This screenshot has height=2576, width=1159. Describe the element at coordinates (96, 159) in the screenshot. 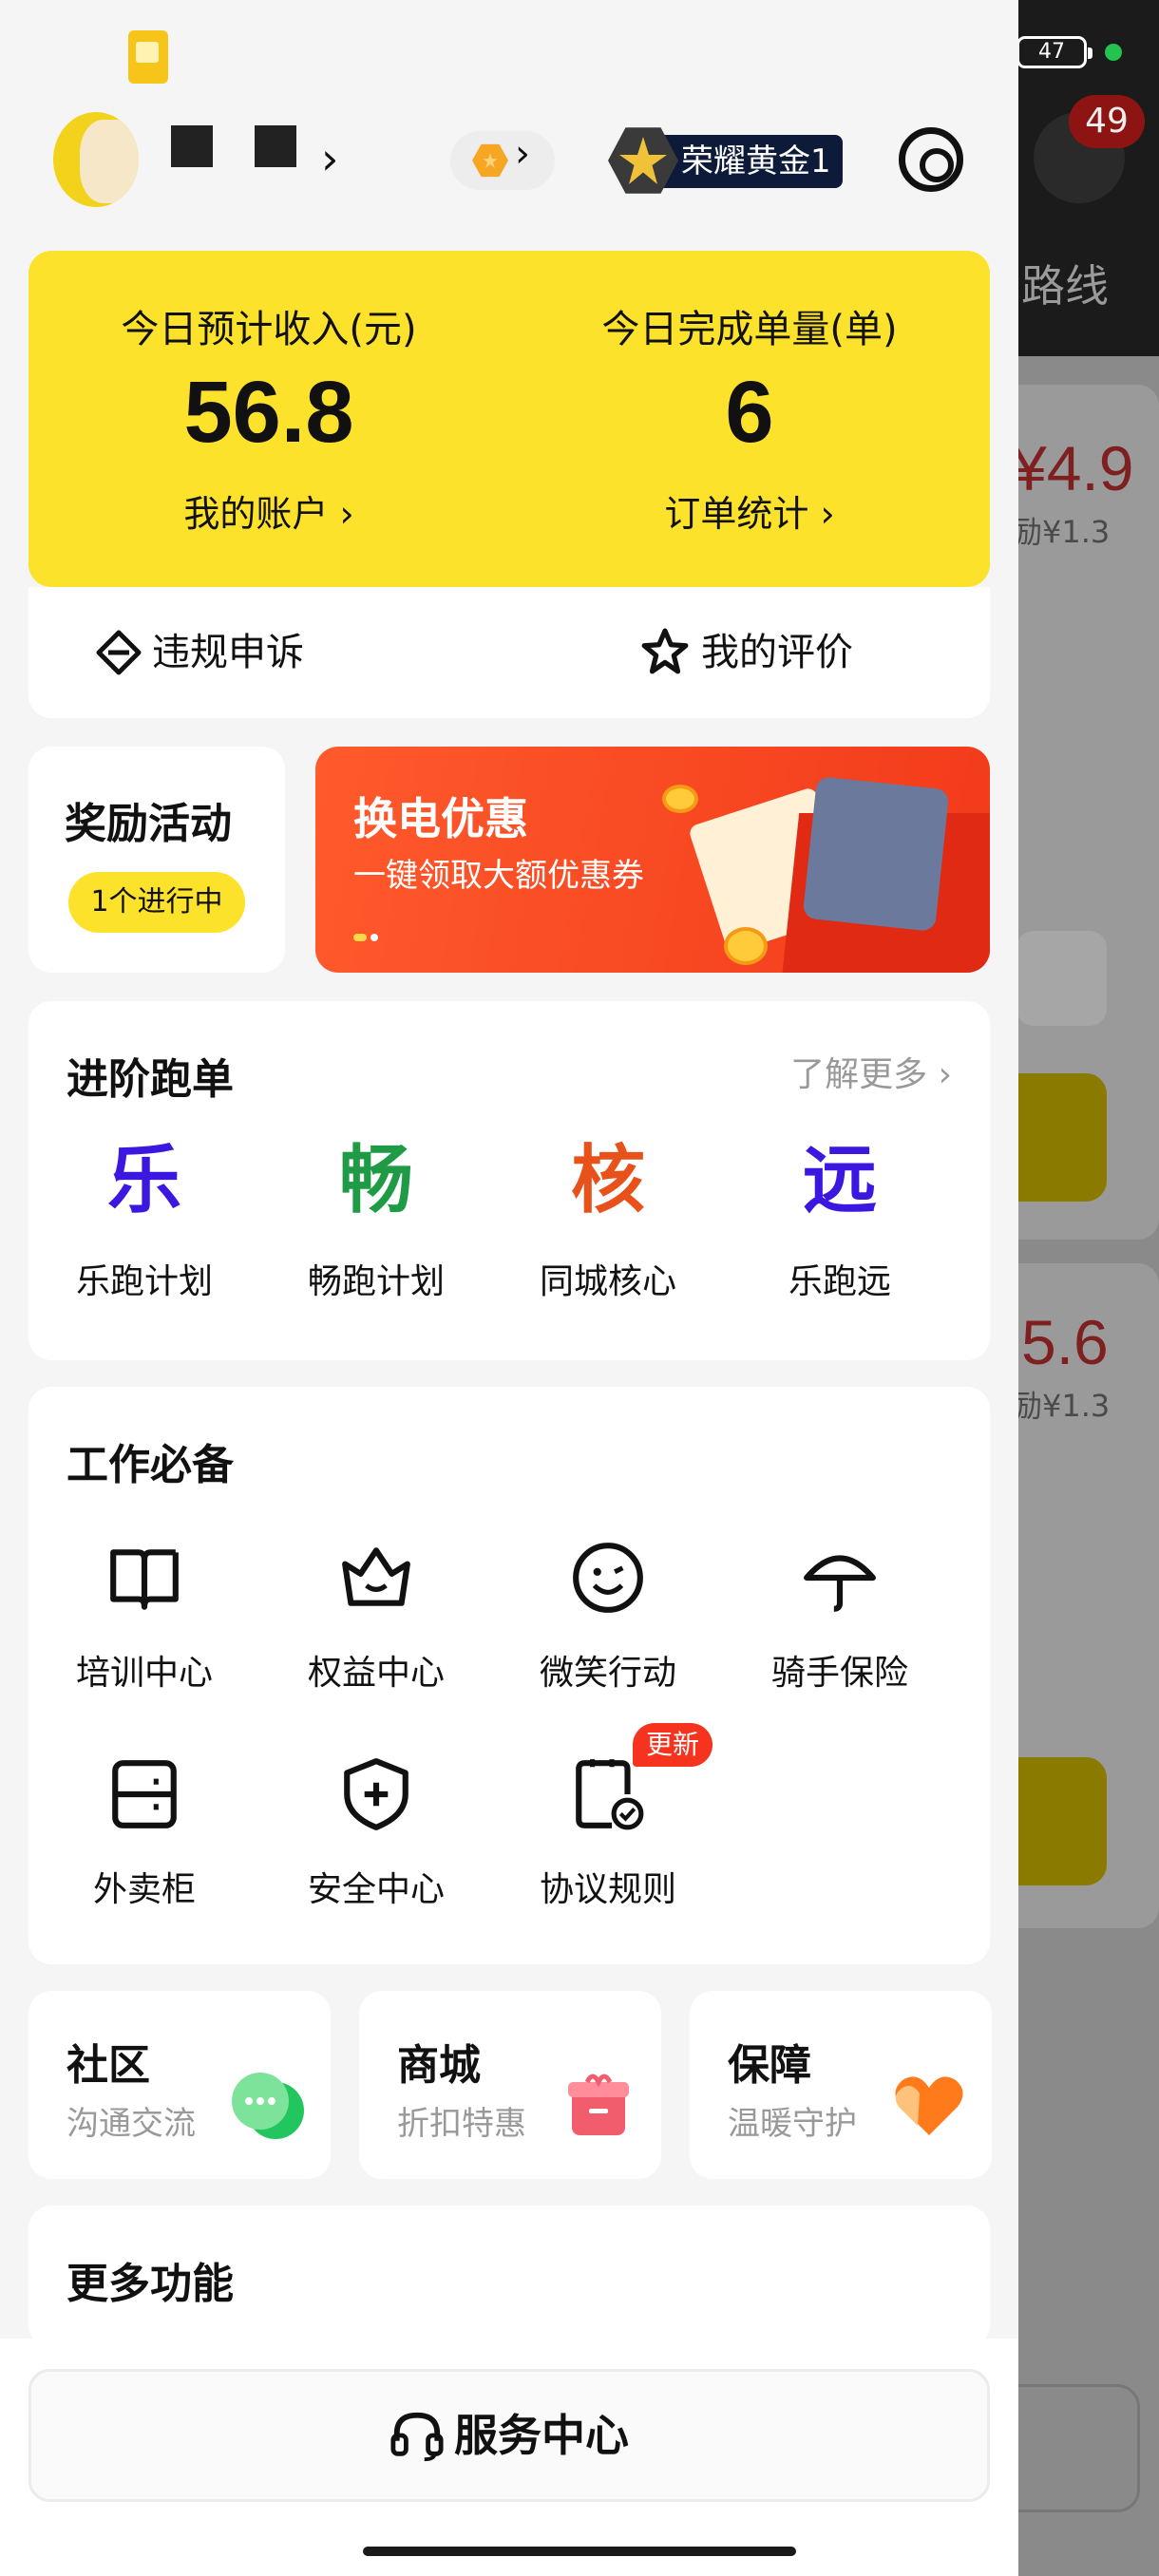

I see `avatar` at that location.